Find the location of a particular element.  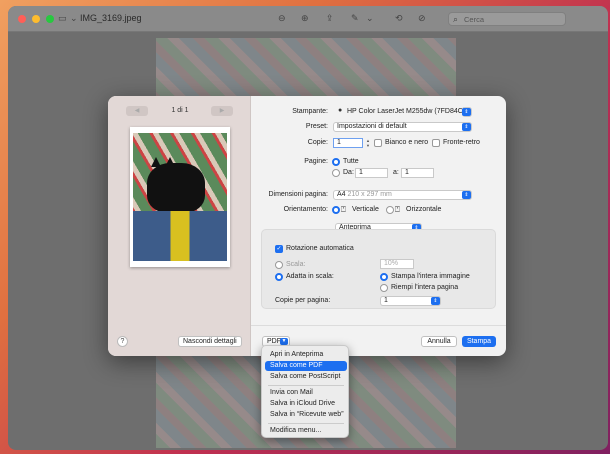

menu-item-open-preview: Apri in Anteprima is located at coordinates (306, 355).